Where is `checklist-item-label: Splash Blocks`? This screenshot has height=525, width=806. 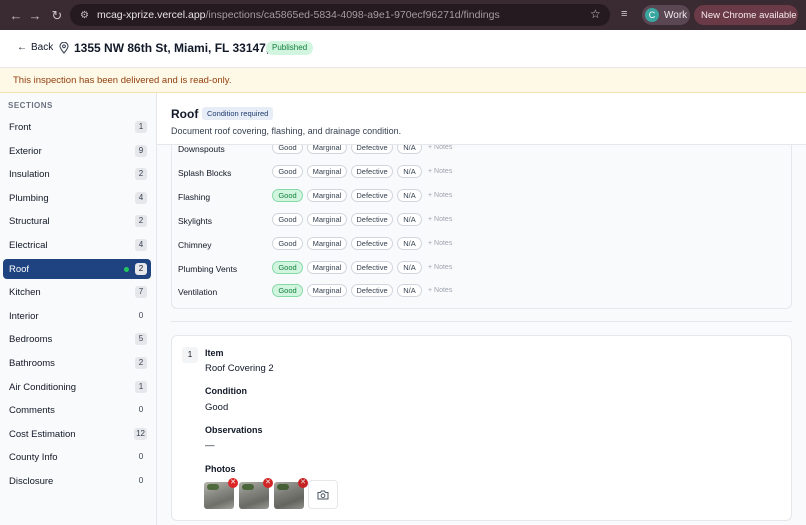 checklist-item-label: Splash Blocks is located at coordinates (205, 172).